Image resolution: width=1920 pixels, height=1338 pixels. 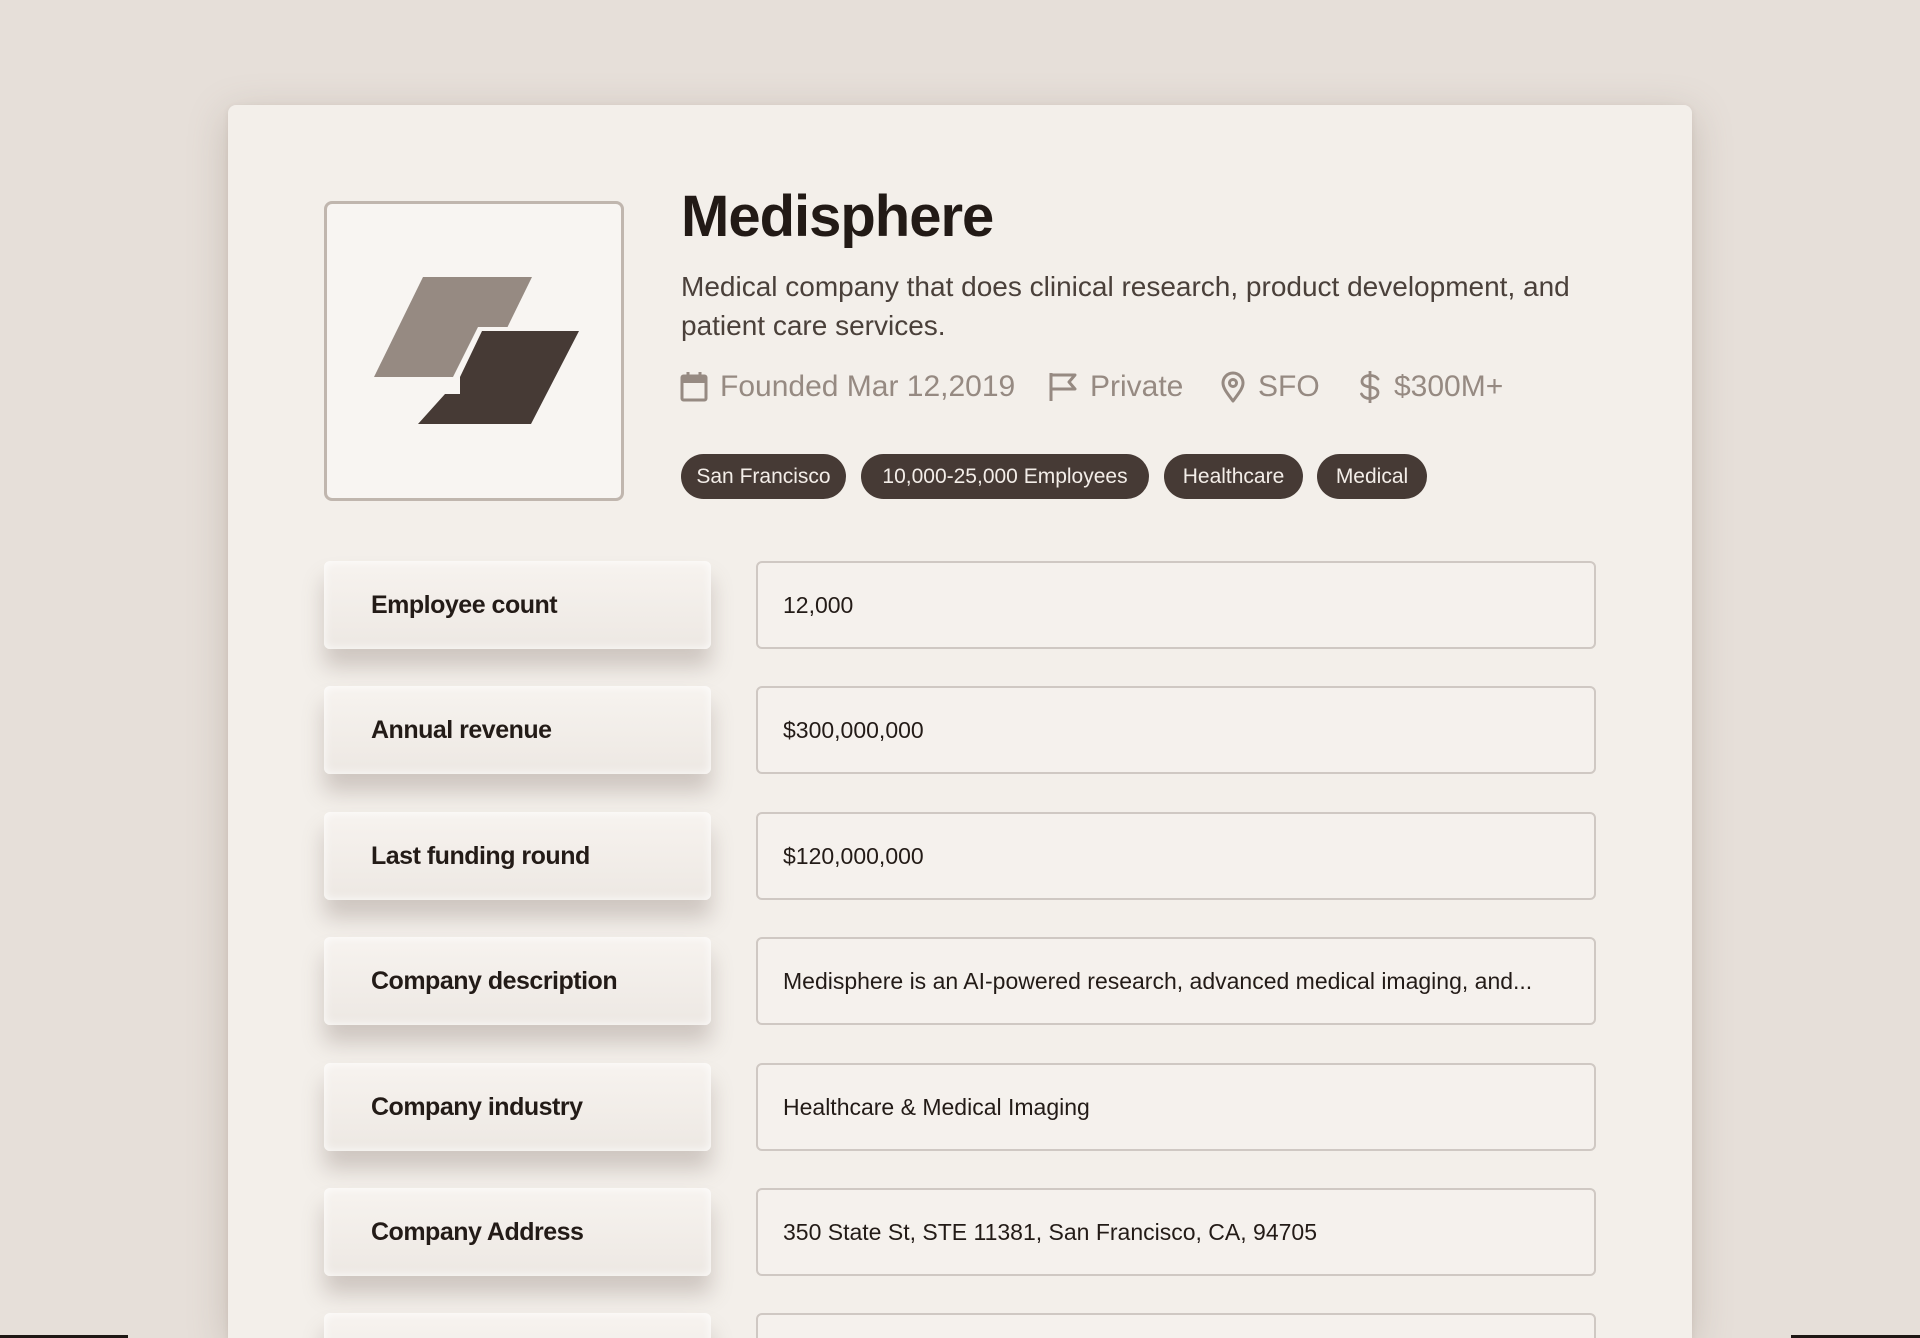 I want to click on location: SFO, so click(x=1289, y=386).